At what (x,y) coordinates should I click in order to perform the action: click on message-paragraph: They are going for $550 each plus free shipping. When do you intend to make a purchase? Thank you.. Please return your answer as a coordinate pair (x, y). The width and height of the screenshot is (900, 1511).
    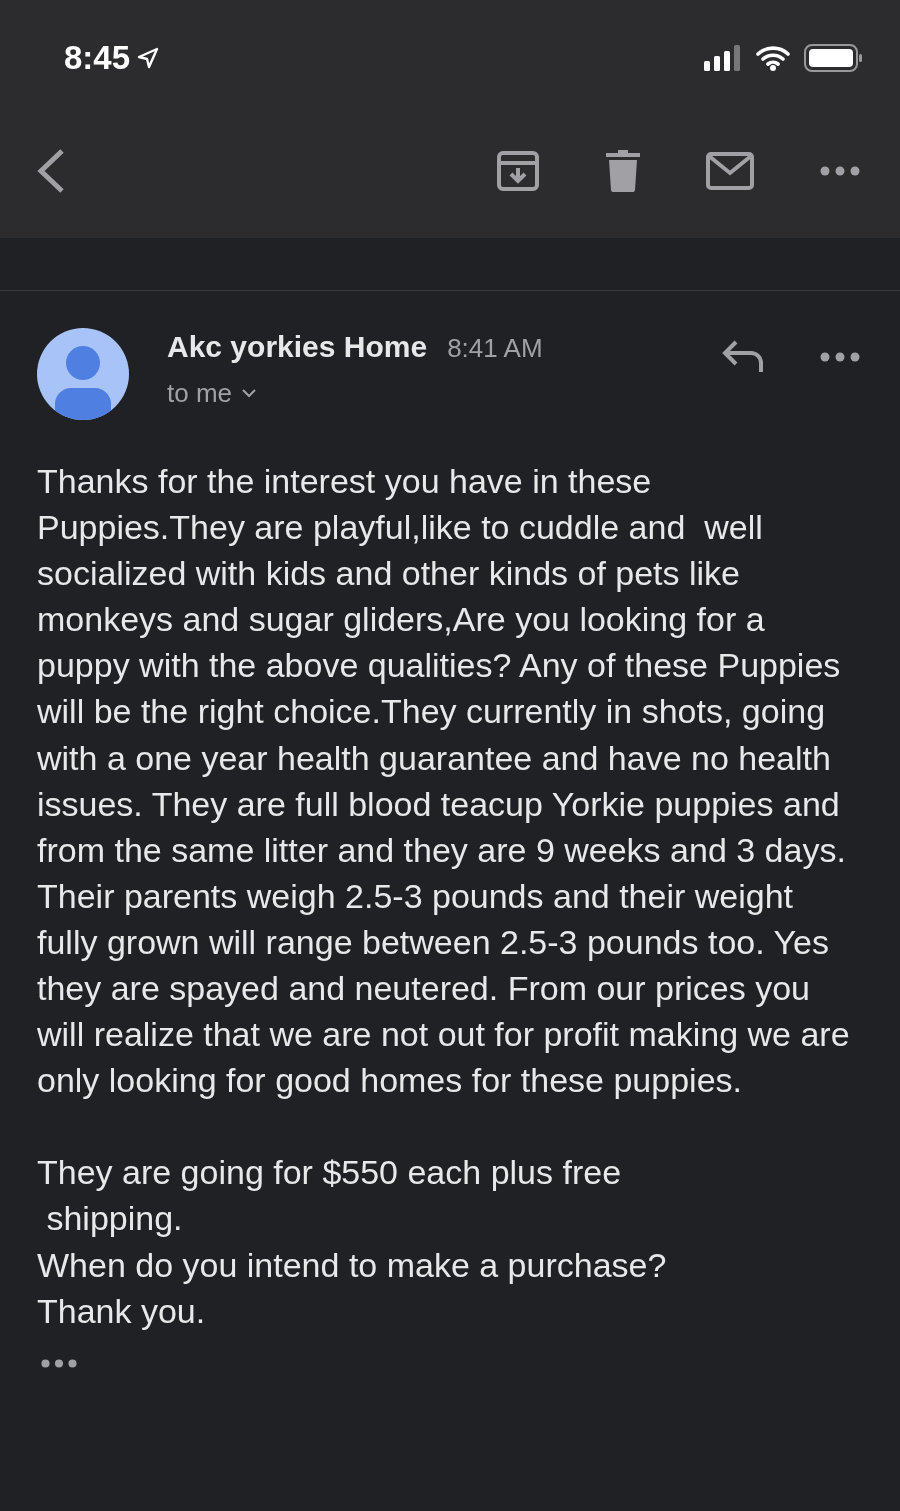
    Looking at the image, I should click on (352, 1242).